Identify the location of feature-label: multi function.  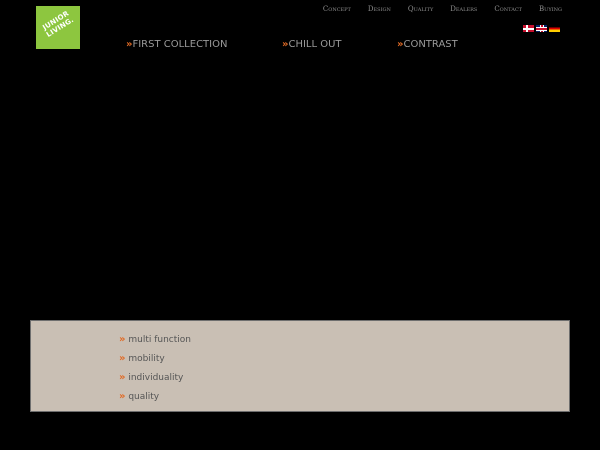
(159, 340).